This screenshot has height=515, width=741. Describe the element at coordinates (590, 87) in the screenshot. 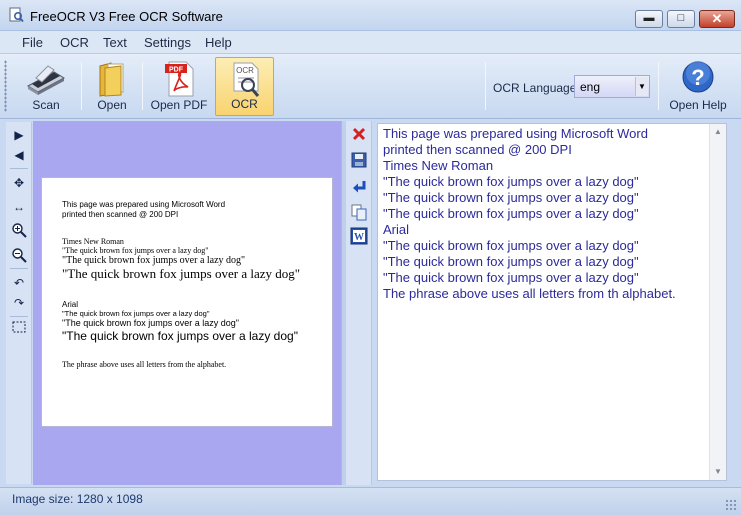

I see `ocr-language-value: eng` at that location.